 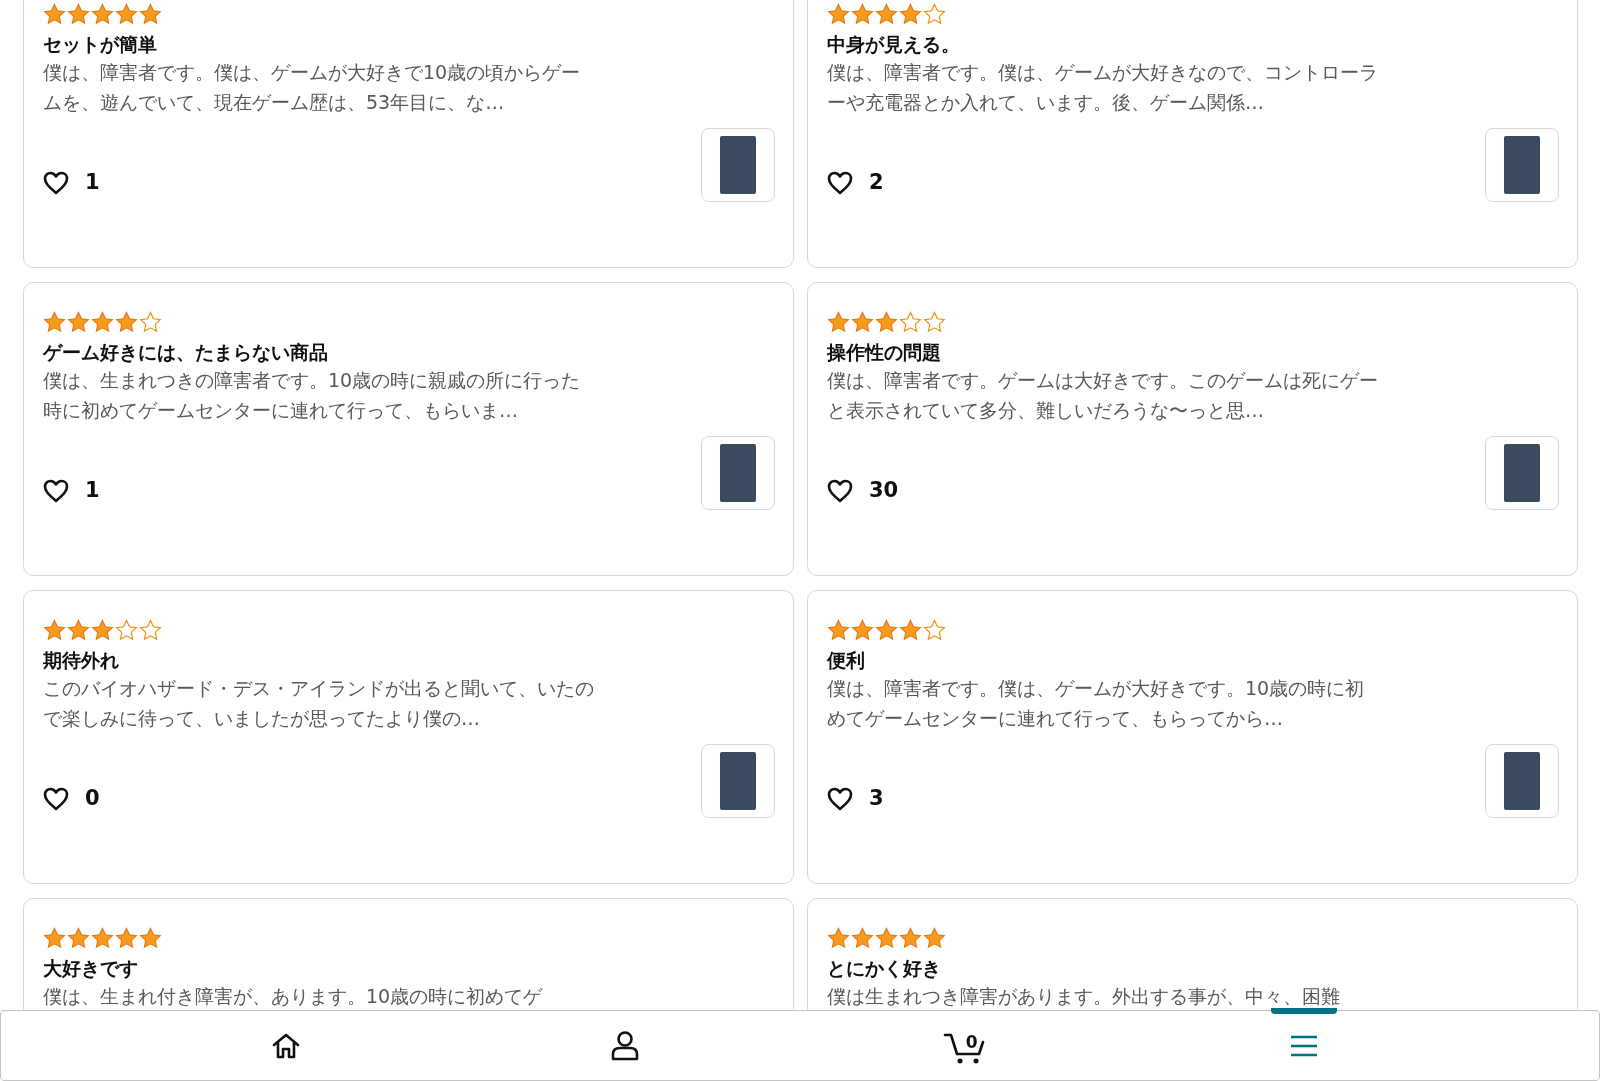 What do you see at coordinates (100, 44) in the screenshot?
I see `review-title: セットが簡単` at bounding box center [100, 44].